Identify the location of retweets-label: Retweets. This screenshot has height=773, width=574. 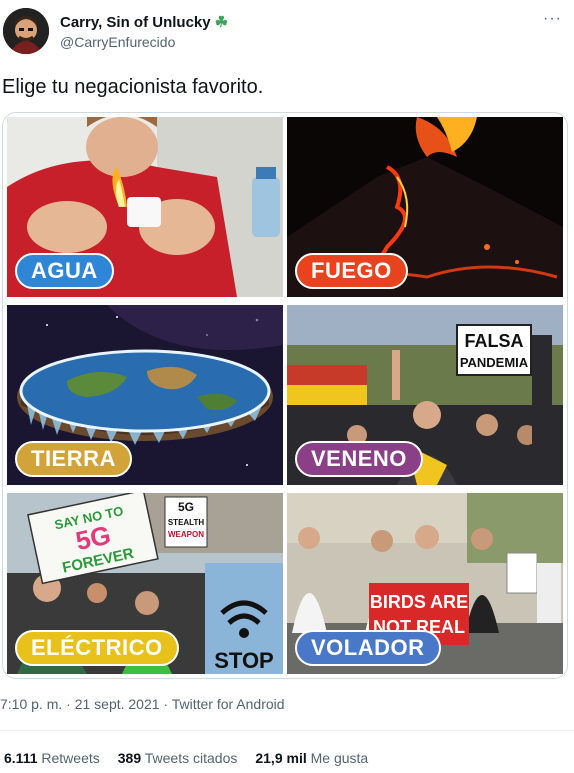
(70, 758).